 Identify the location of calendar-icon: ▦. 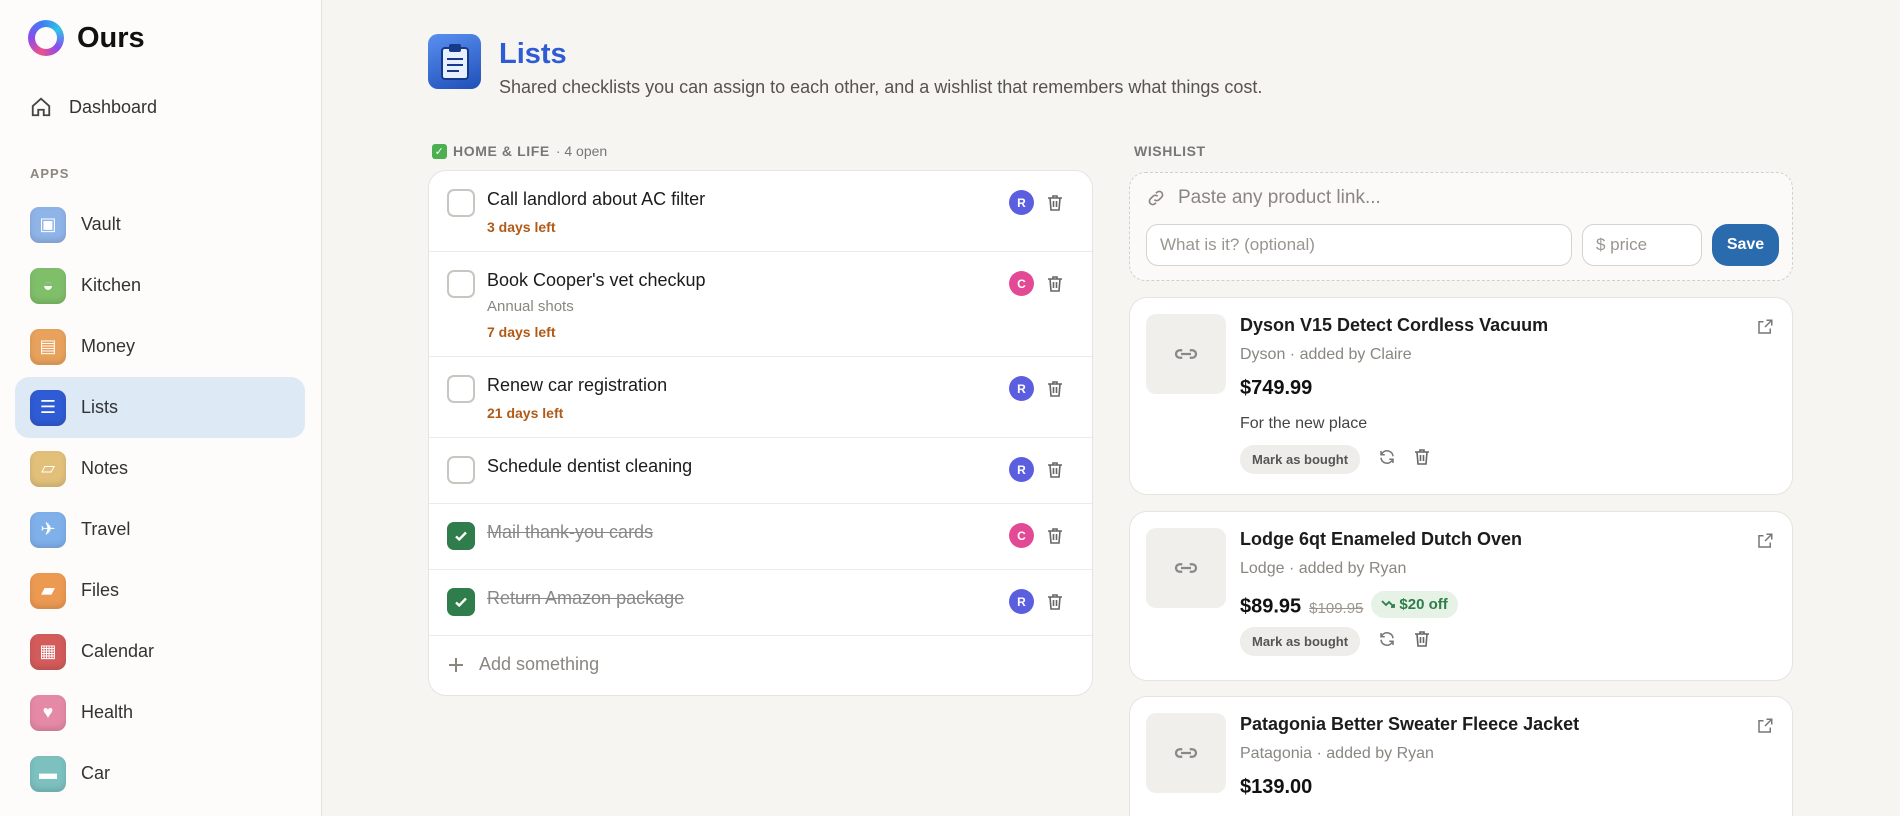
(48, 651).